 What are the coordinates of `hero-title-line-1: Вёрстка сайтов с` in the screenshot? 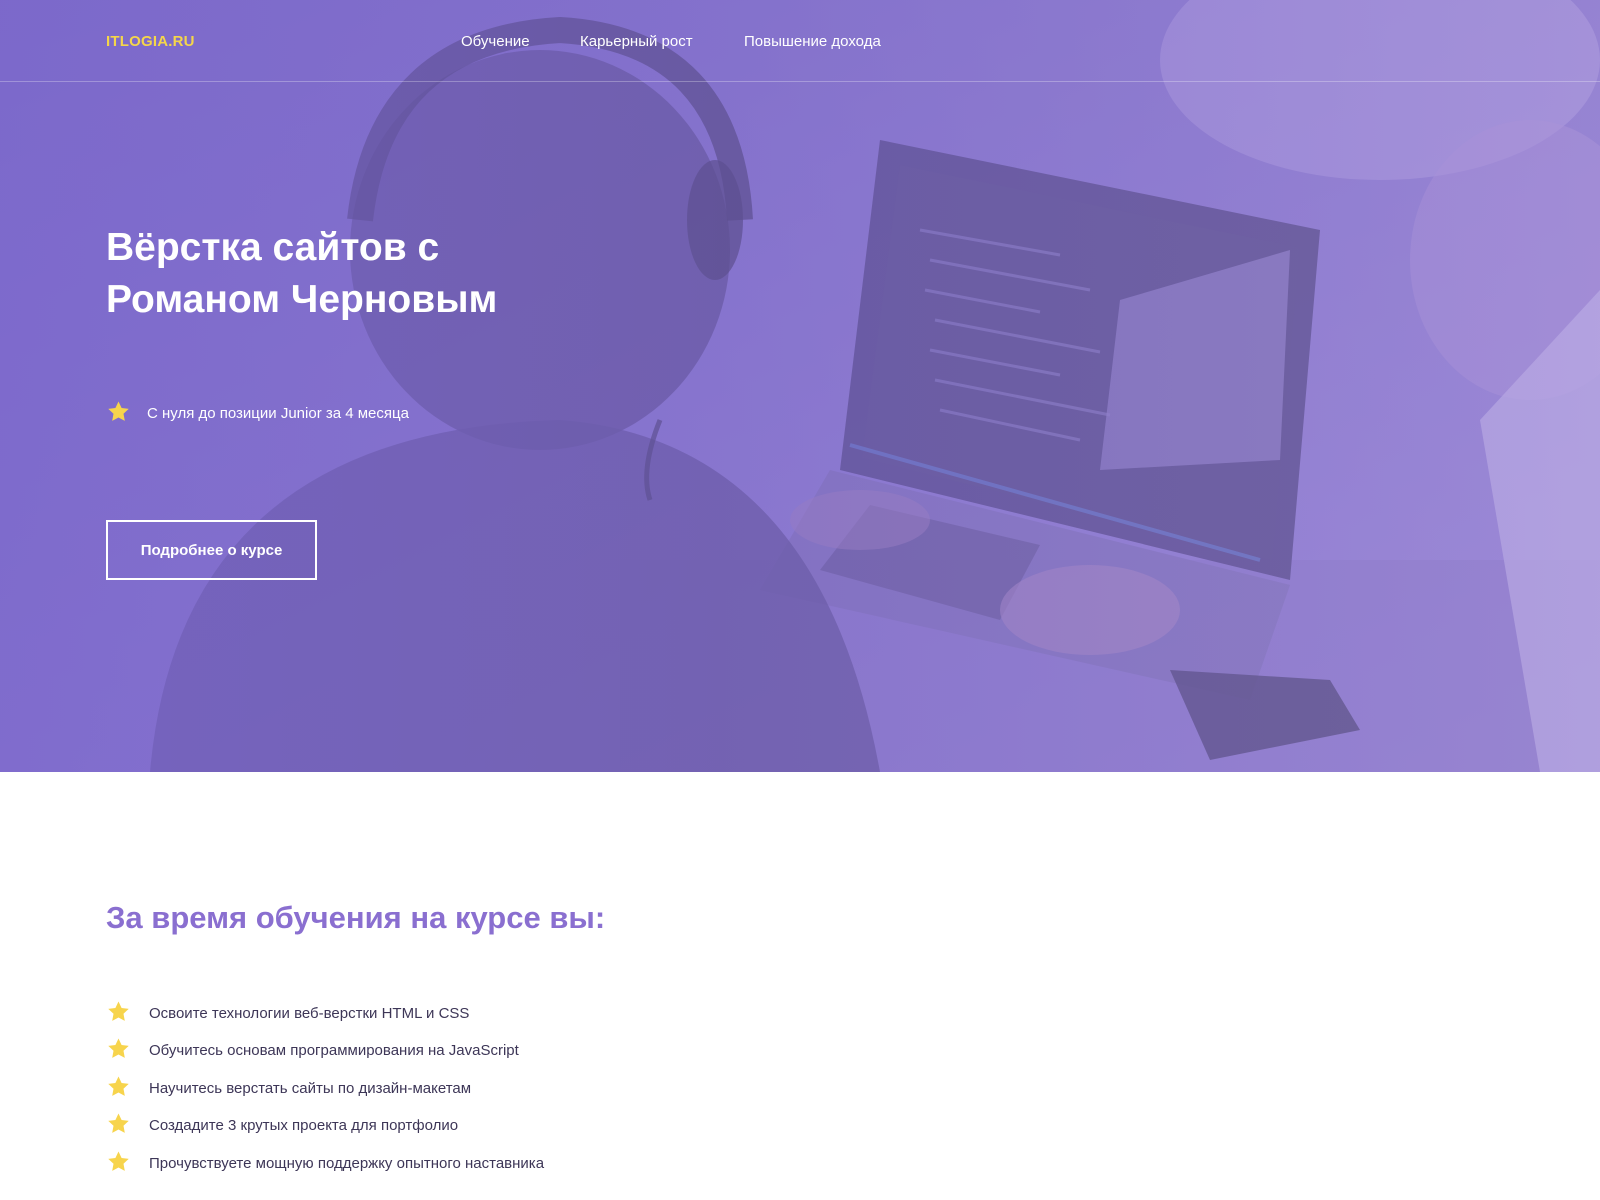 It's located at (273, 247).